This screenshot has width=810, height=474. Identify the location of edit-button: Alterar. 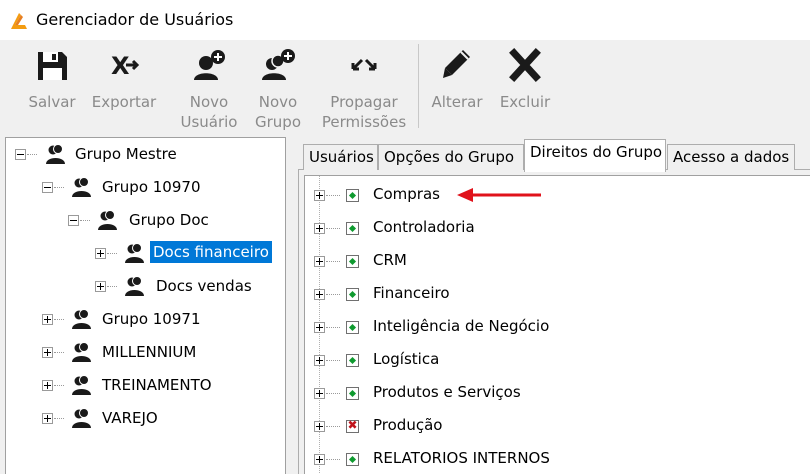
(457, 86).